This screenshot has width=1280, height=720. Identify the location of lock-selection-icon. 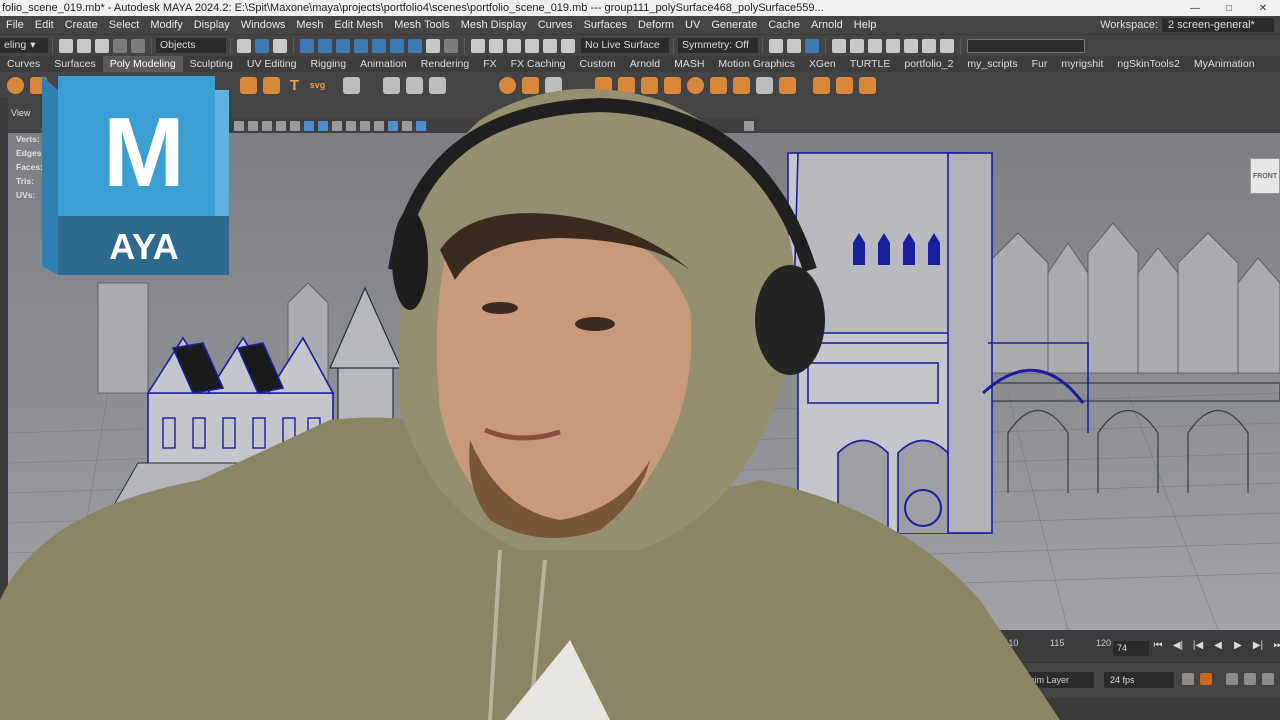
(433, 45).